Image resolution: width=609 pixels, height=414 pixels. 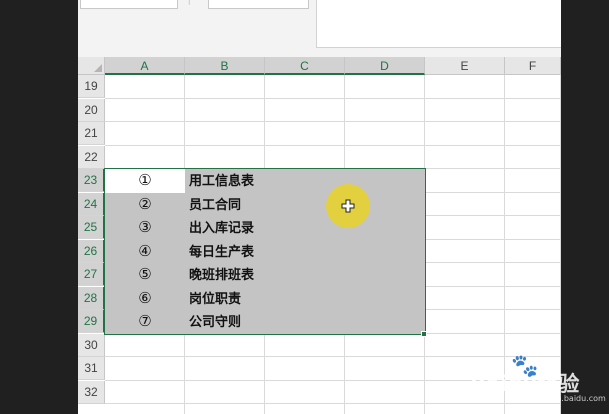 I want to click on row-header-31: 31, so click(x=91, y=368).